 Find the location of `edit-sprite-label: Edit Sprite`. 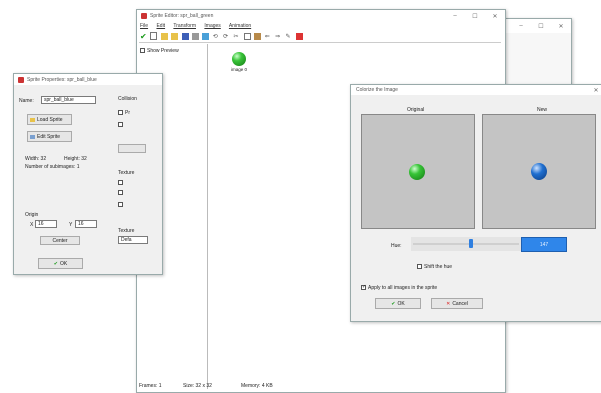

edit-sprite-label: Edit Sprite is located at coordinates (49, 136).